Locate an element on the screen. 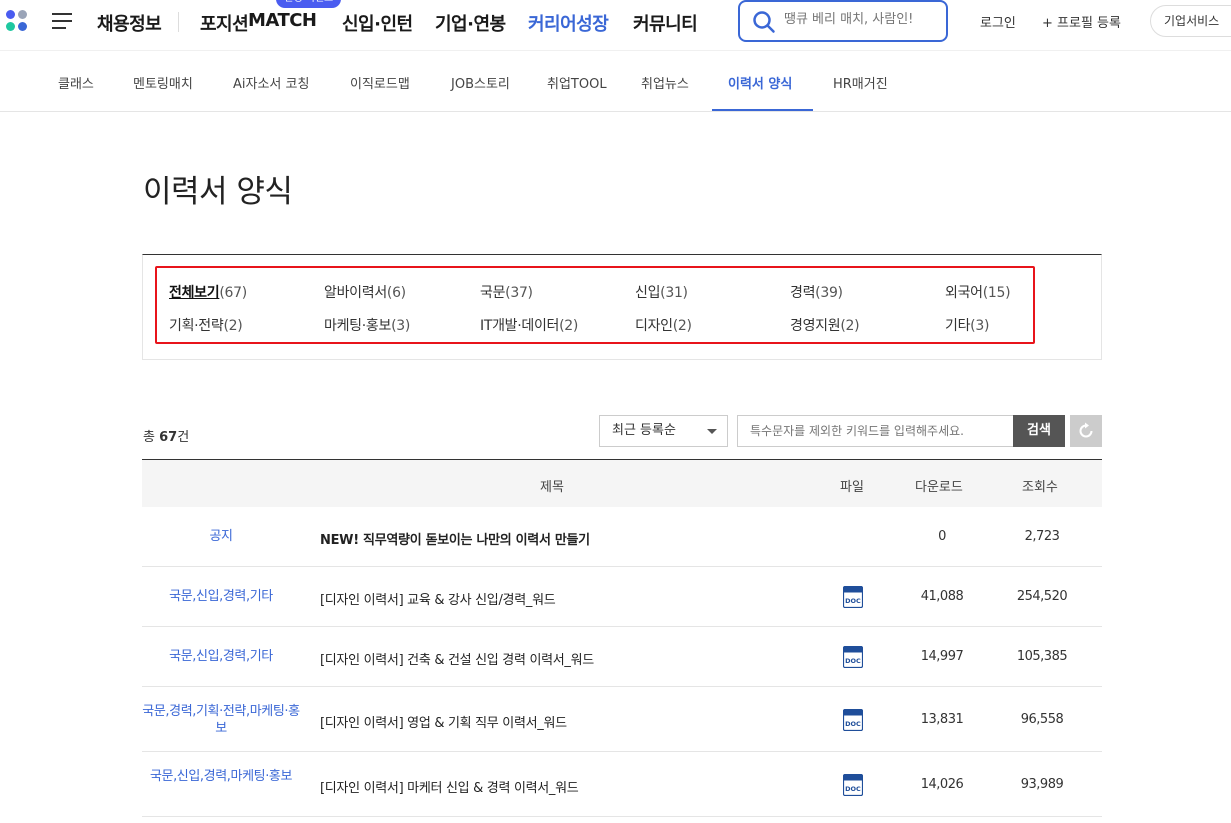 The image size is (1231, 823). category-name: 국문 is located at coordinates (493, 293).